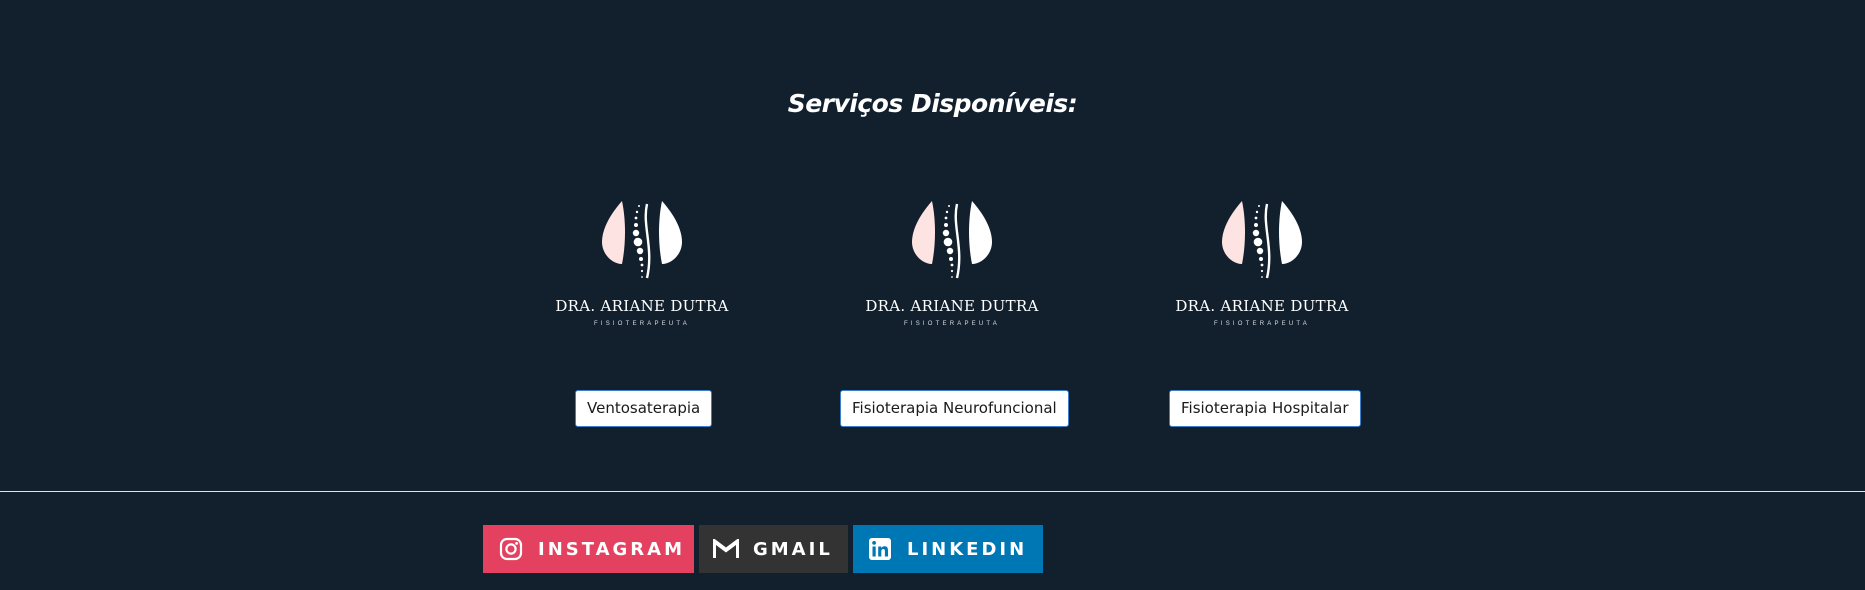 This screenshot has width=1865, height=590. Describe the element at coordinates (880, 549) in the screenshot. I see `linkedin-icon` at that location.